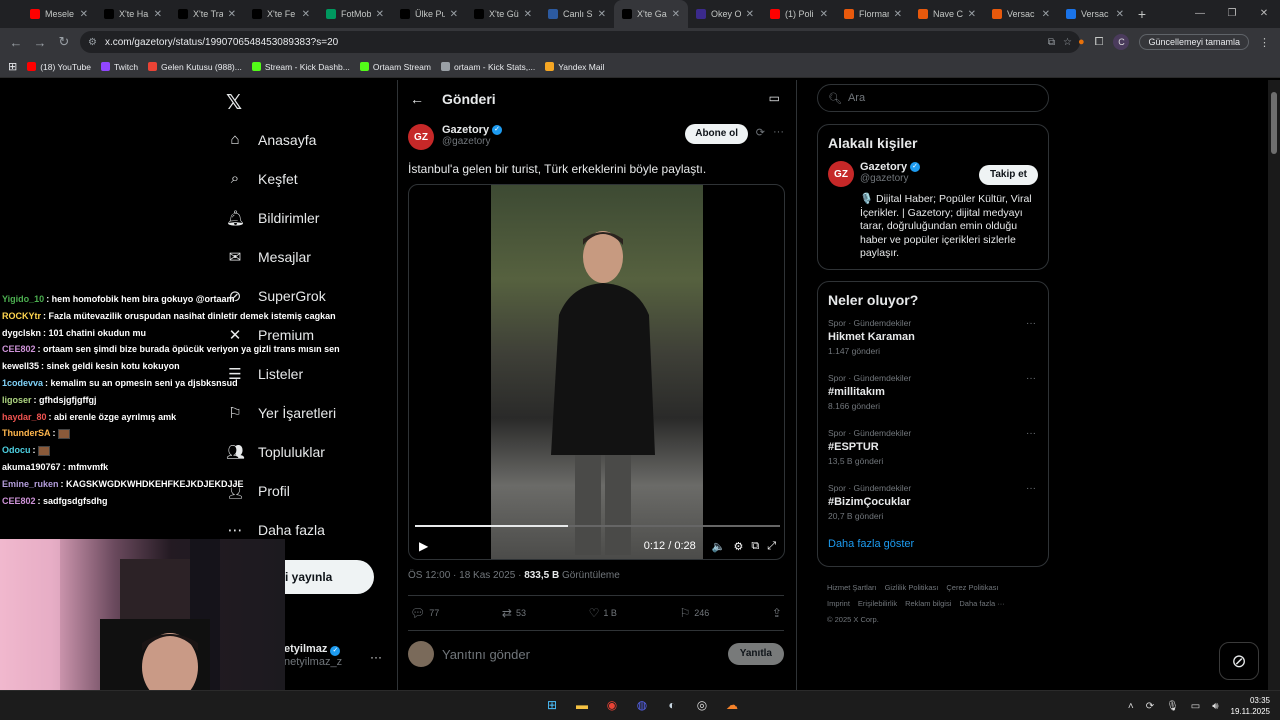 This screenshot has height=720, width=1280. I want to click on reply-button: Yanıtla, so click(755, 654).